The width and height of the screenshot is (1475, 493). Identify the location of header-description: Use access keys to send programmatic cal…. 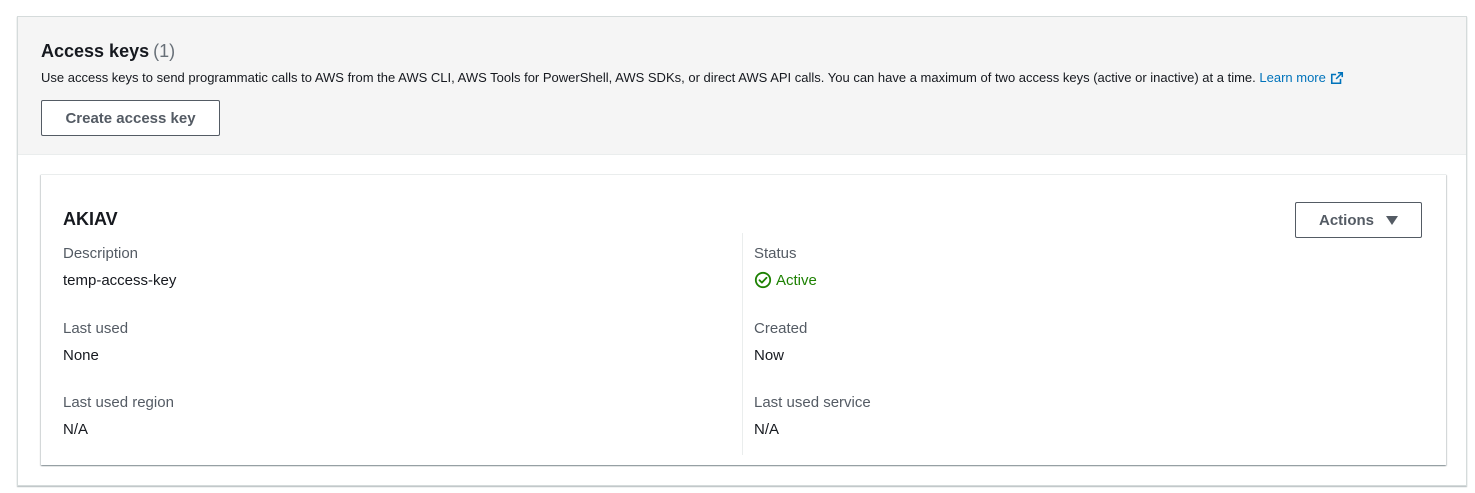
(692, 77).